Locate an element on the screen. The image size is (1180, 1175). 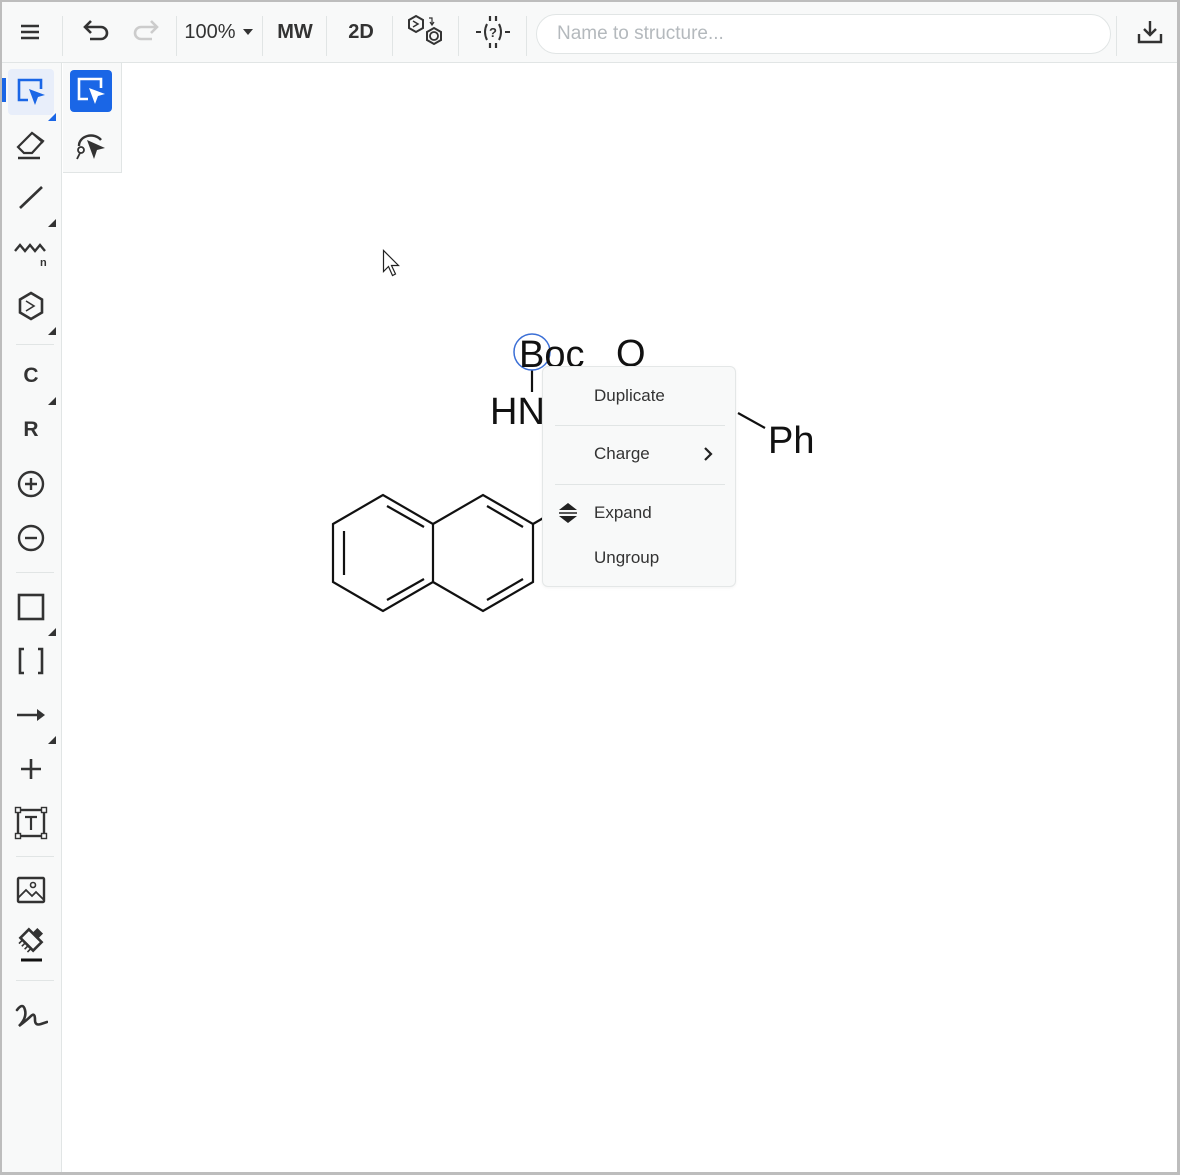
menu-item-label: Expand is located at coordinates (623, 512).